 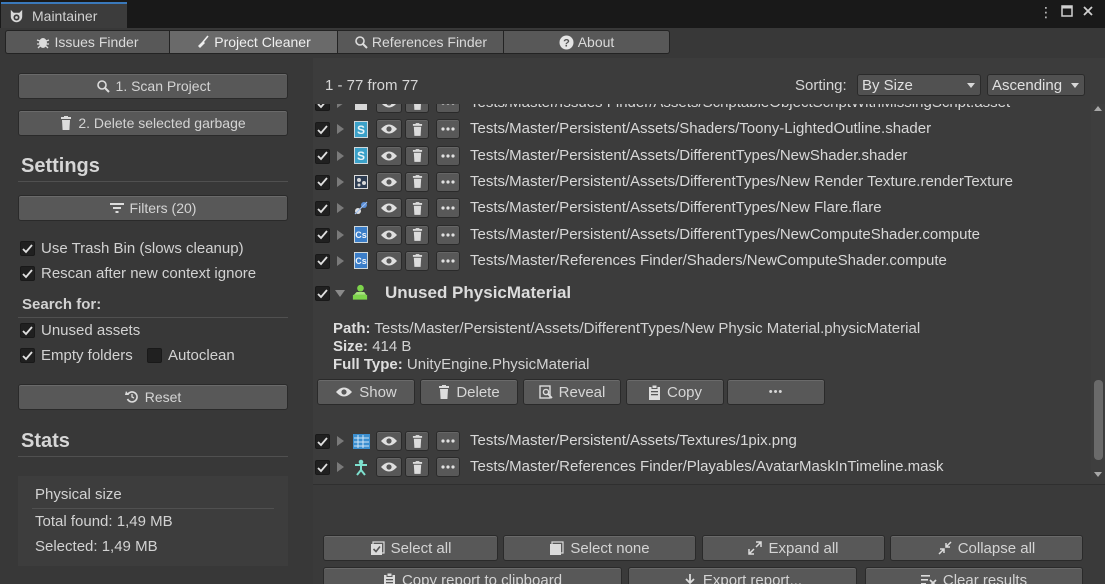 I want to click on scroll-down-icon, so click(x=1098, y=474).